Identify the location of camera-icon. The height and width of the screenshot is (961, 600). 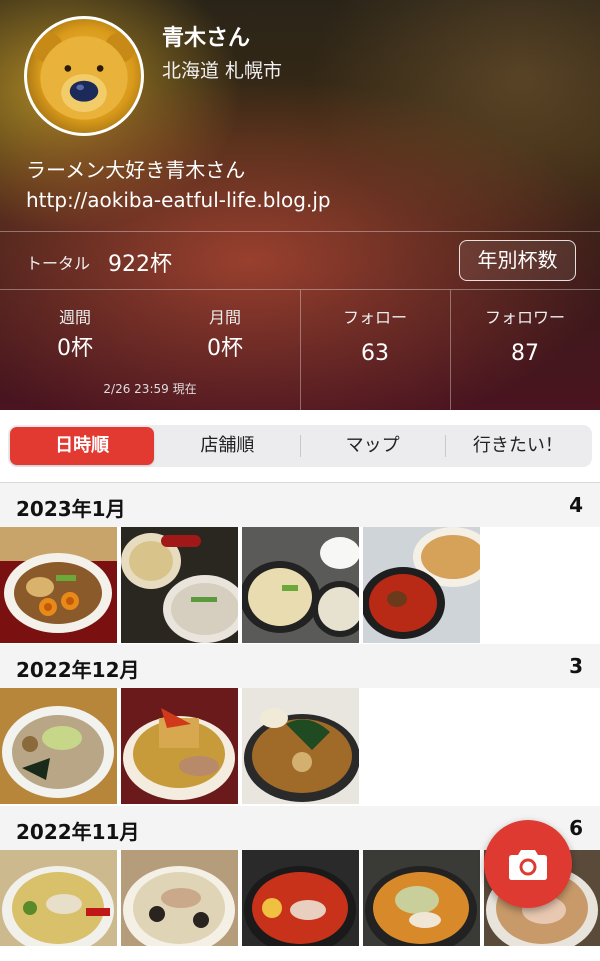
(528, 865).